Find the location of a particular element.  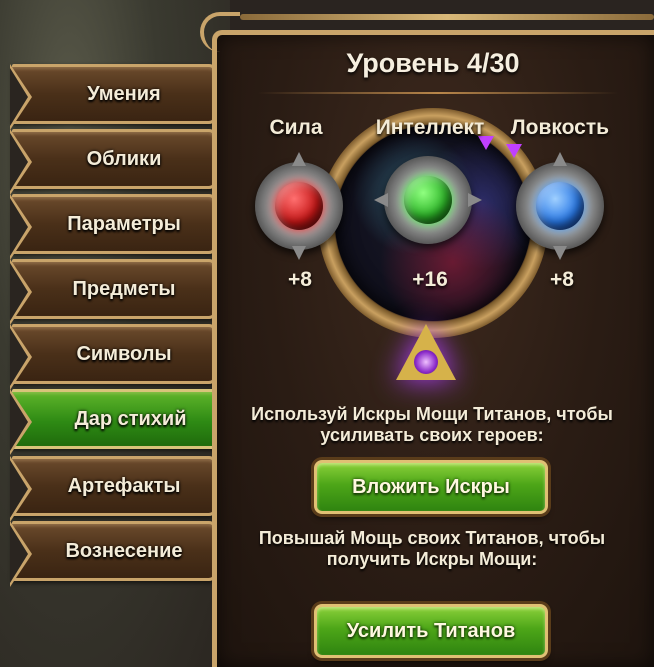

tab-label: Параметры is located at coordinates (124, 223).